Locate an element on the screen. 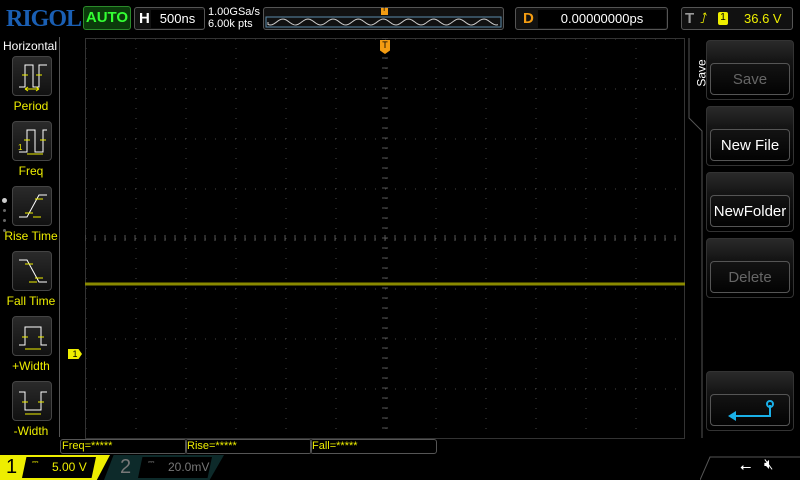 The width and height of the screenshot is (800, 480). measure-label: Freq is located at coordinates (31, 171).